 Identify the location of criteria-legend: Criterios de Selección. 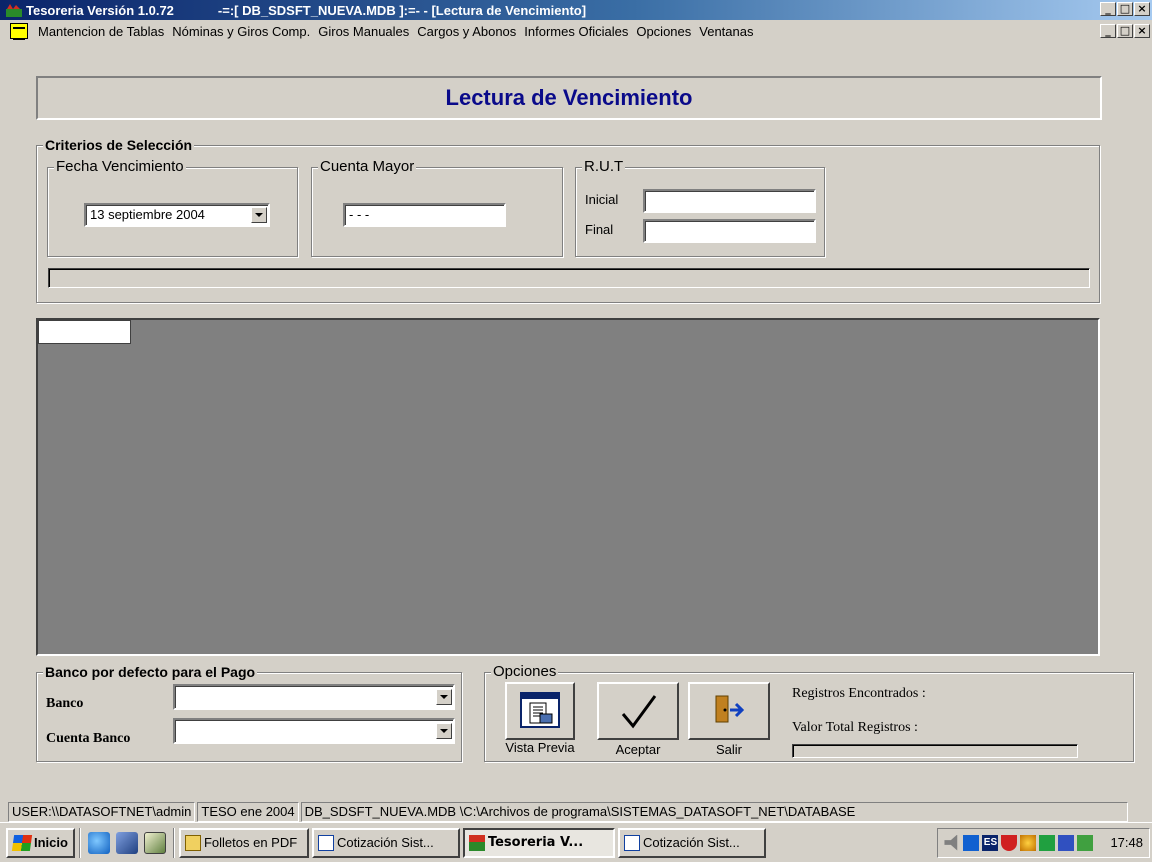
(119, 145).